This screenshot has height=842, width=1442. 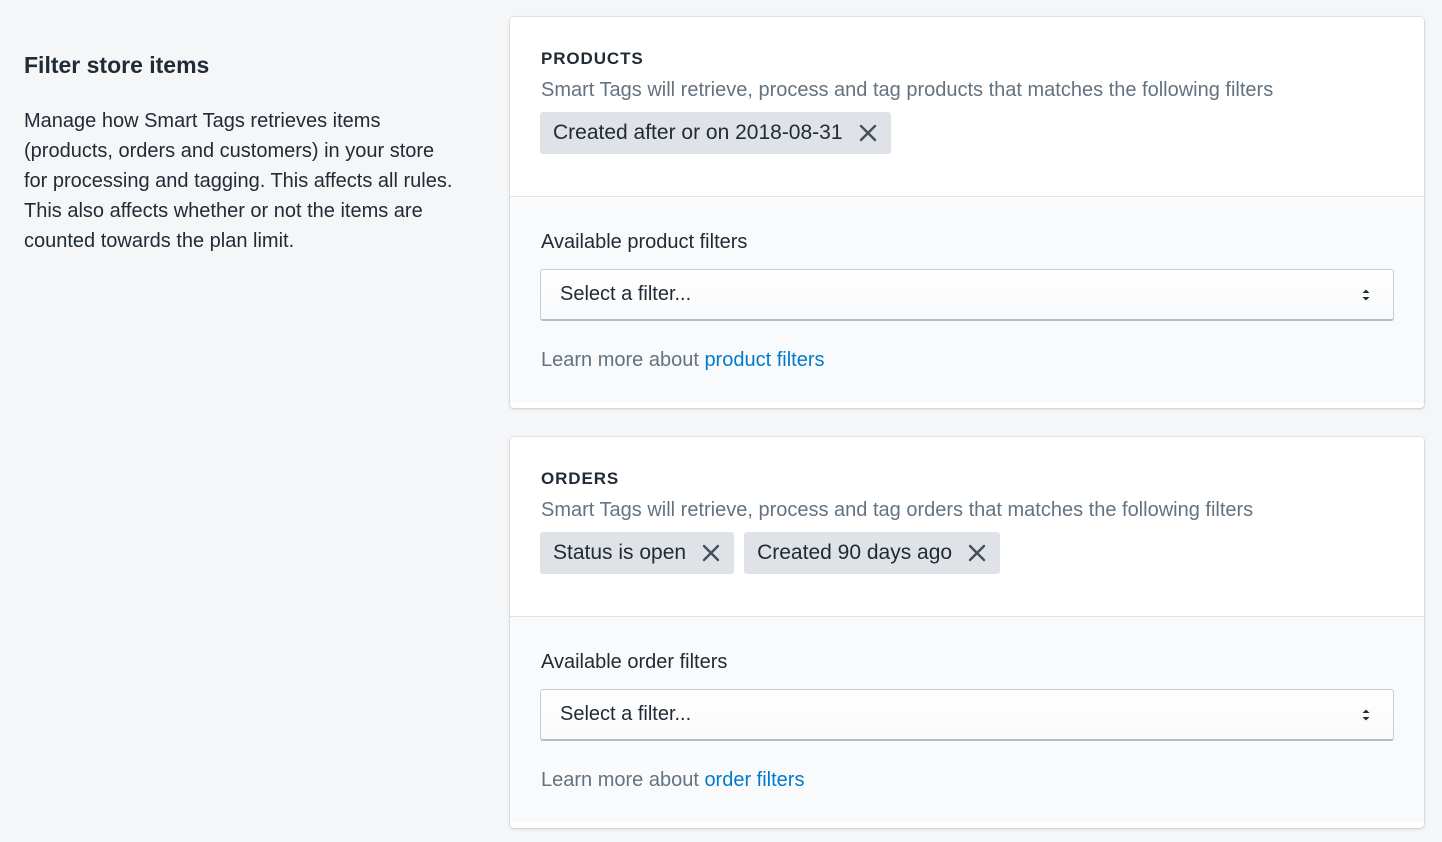 I want to click on filter-tag-label: Created after or on 2018-08-31, so click(x=698, y=132).